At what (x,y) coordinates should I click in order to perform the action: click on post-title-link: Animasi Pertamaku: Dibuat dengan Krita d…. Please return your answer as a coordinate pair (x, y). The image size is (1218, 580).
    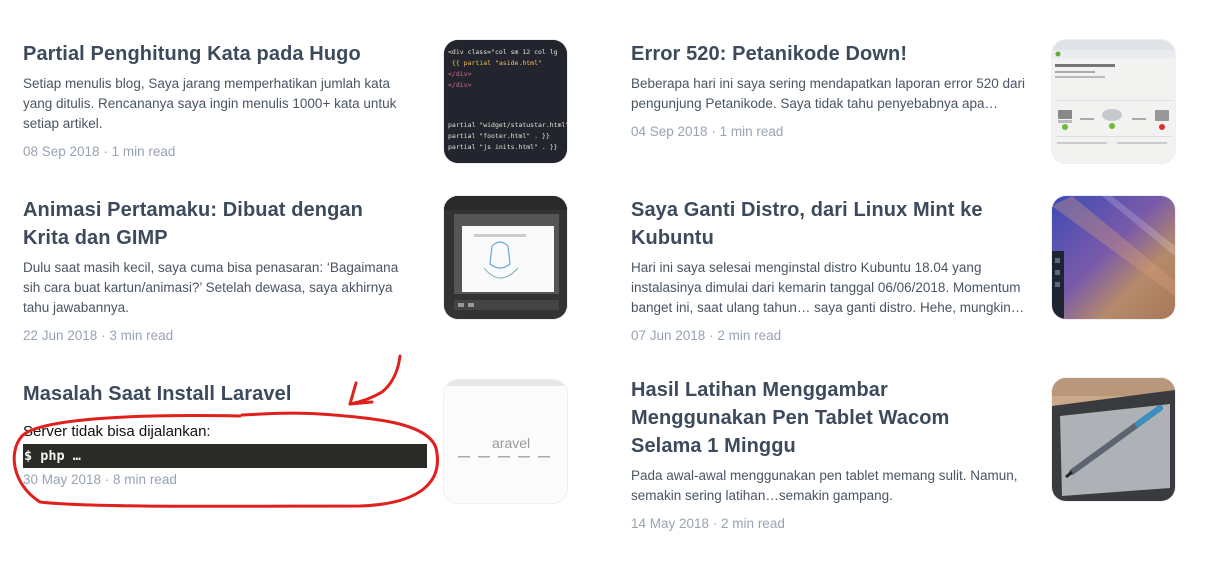
    Looking at the image, I should click on (215, 224).